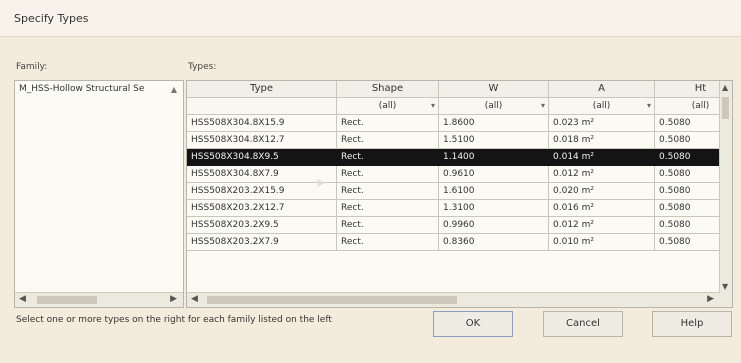 The width and height of the screenshot is (741, 363). I want to click on cell-type: HSS508X203.2X7.9, so click(262, 242).